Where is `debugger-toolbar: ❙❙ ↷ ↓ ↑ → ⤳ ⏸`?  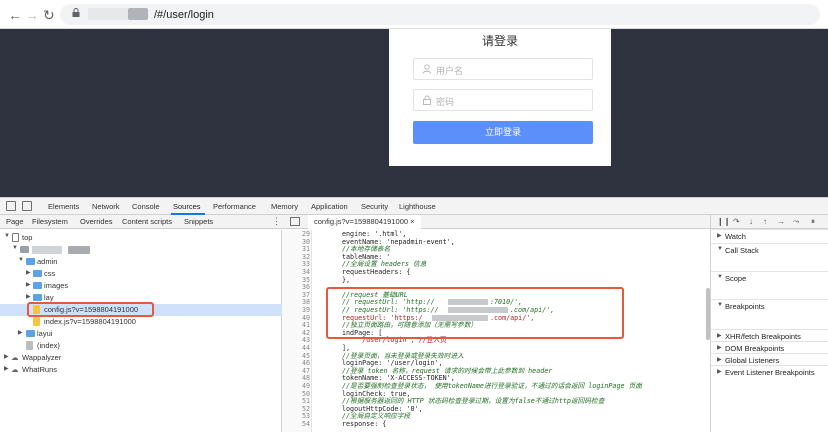 debugger-toolbar: ❙❙ ↷ ↓ ↑ → ⤳ ⏸ is located at coordinates (769, 222).